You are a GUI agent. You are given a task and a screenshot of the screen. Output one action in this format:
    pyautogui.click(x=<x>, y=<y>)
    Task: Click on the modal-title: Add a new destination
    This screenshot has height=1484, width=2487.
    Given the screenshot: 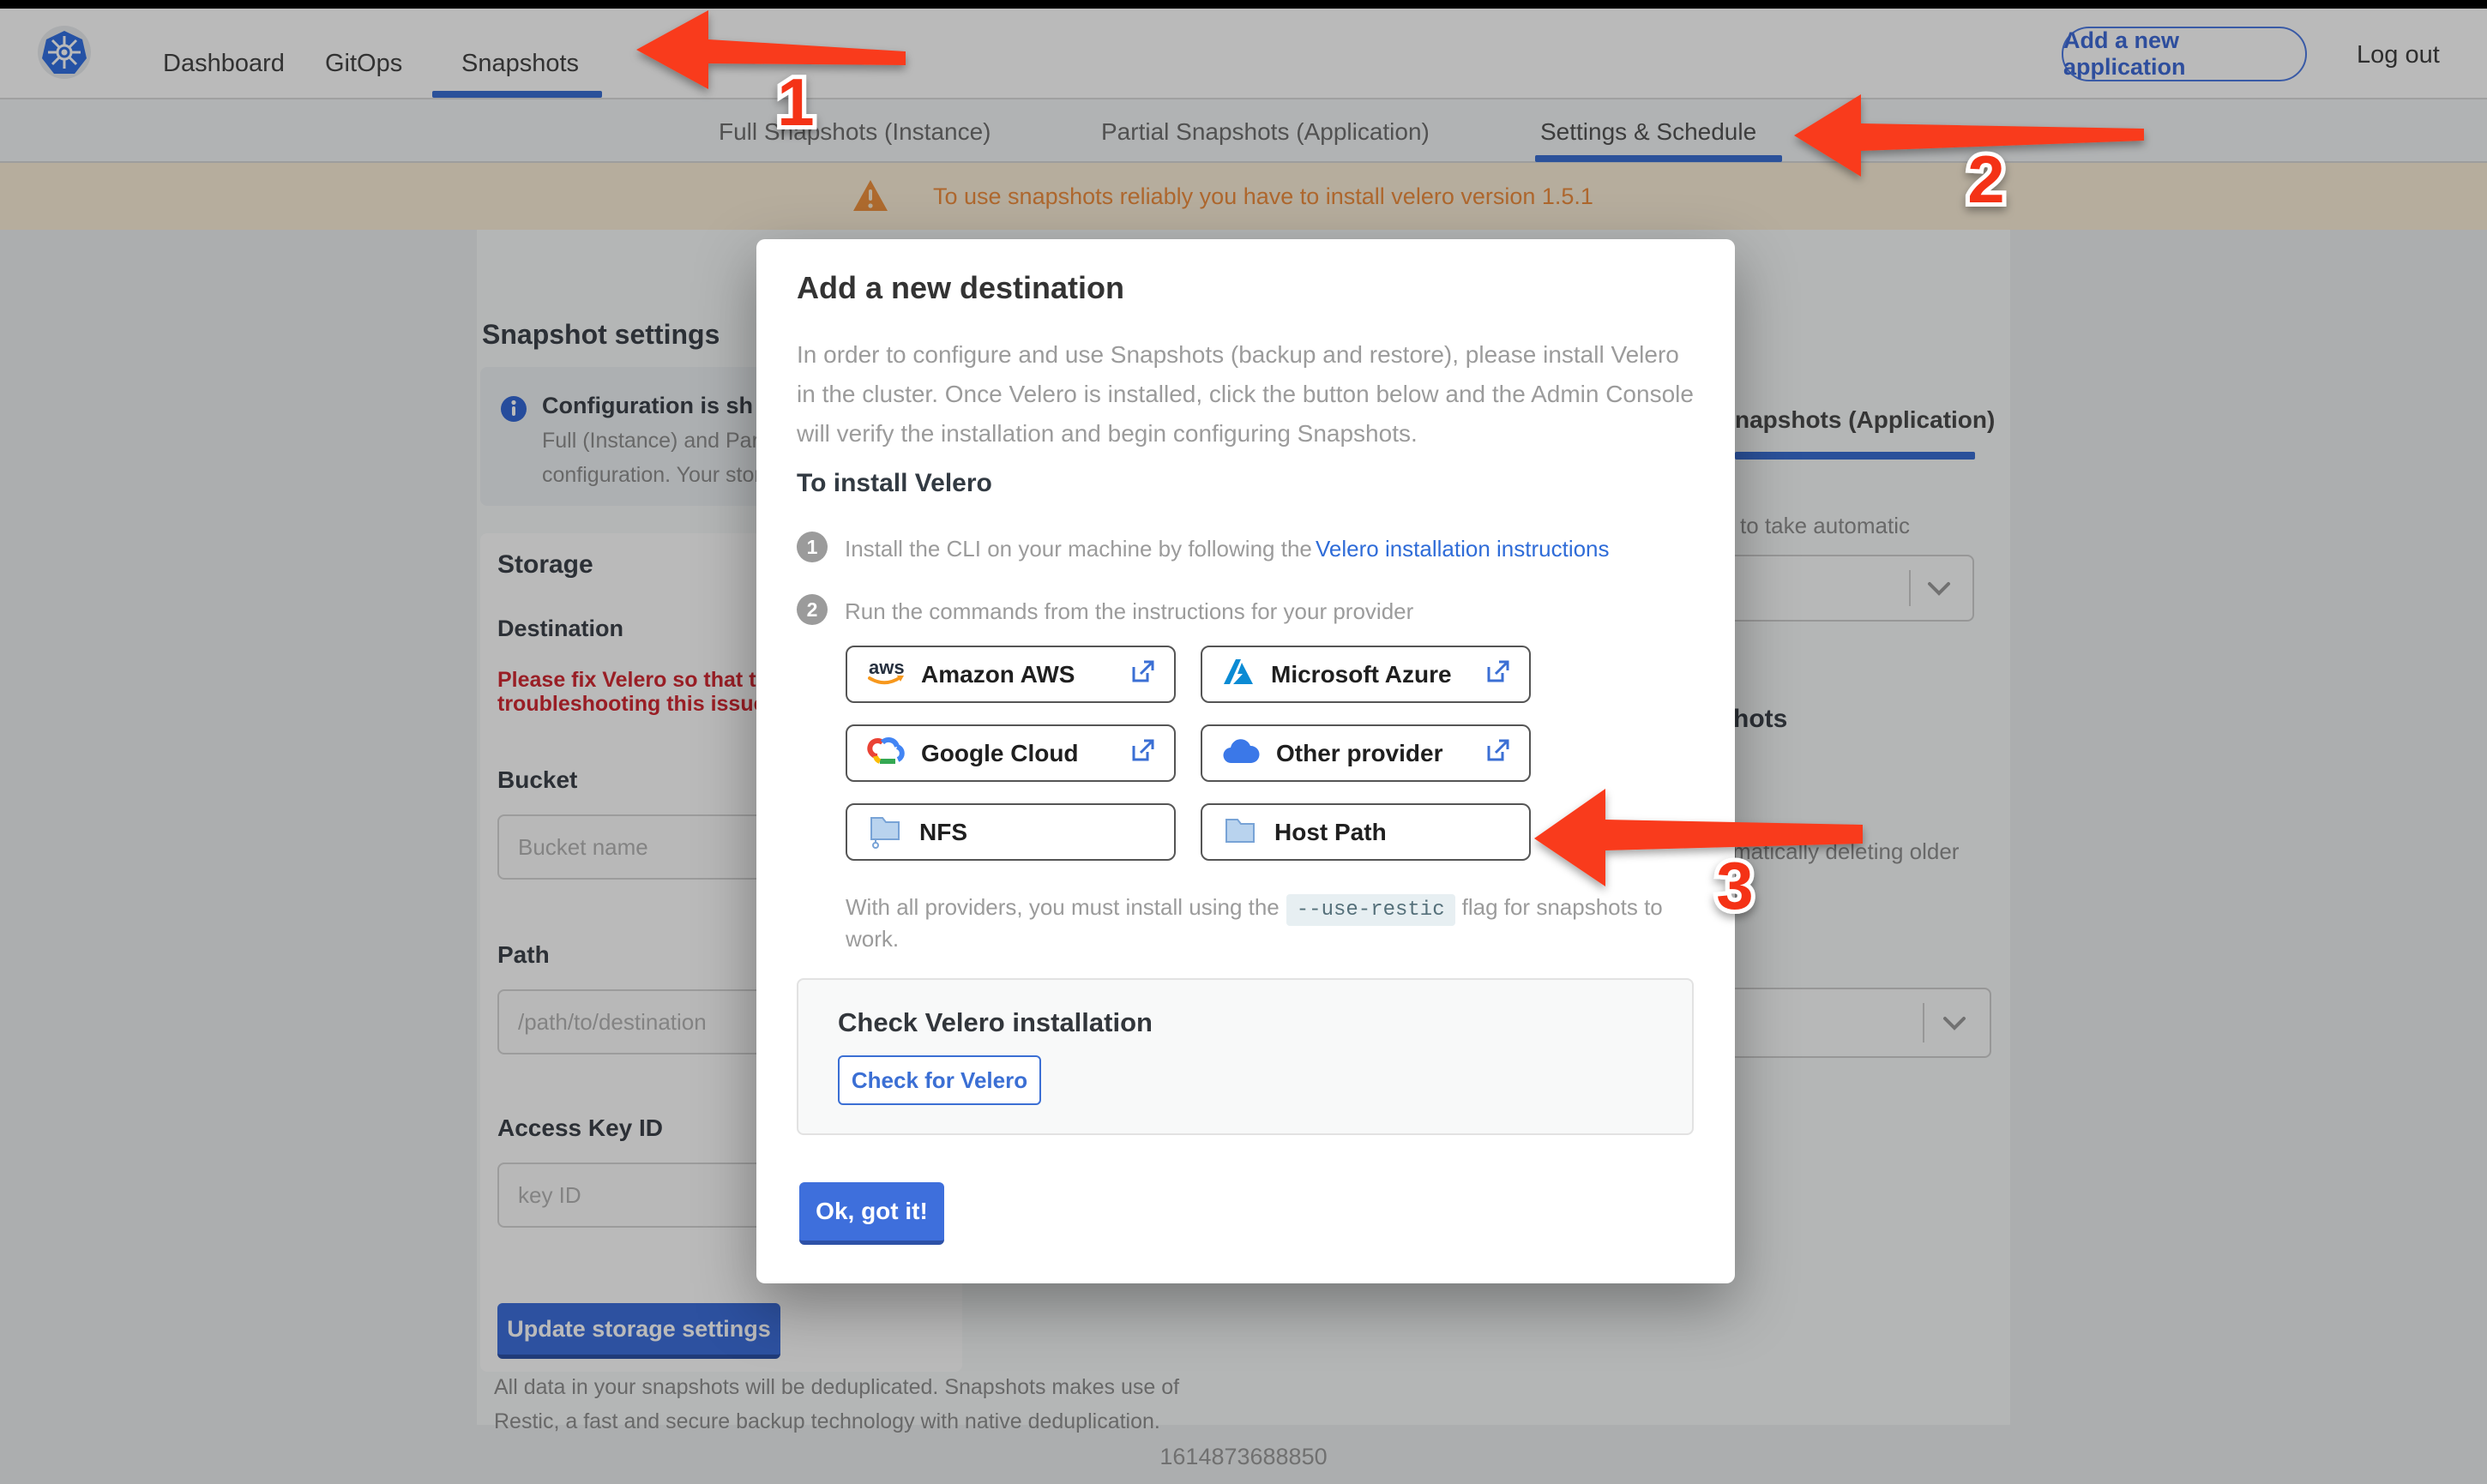 What is the action you would take?
    pyautogui.click(x=961, y=287)
    